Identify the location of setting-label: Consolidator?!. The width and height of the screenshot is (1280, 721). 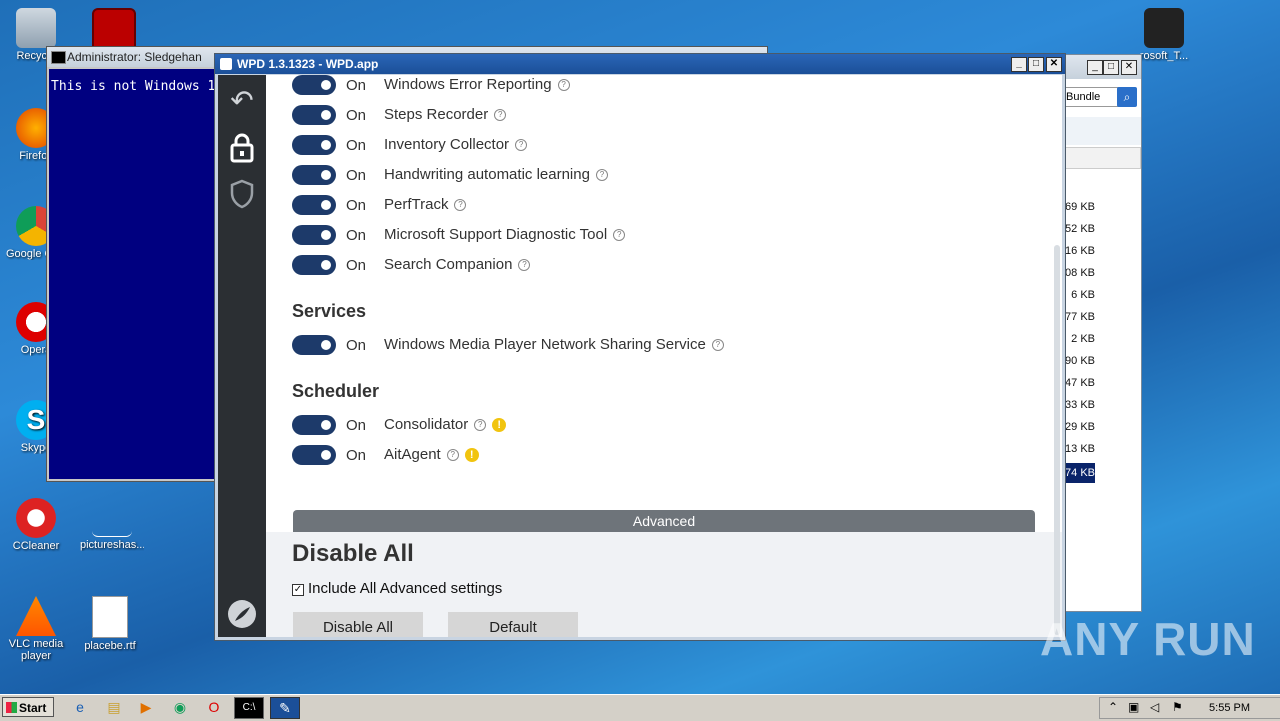
(445, 424).